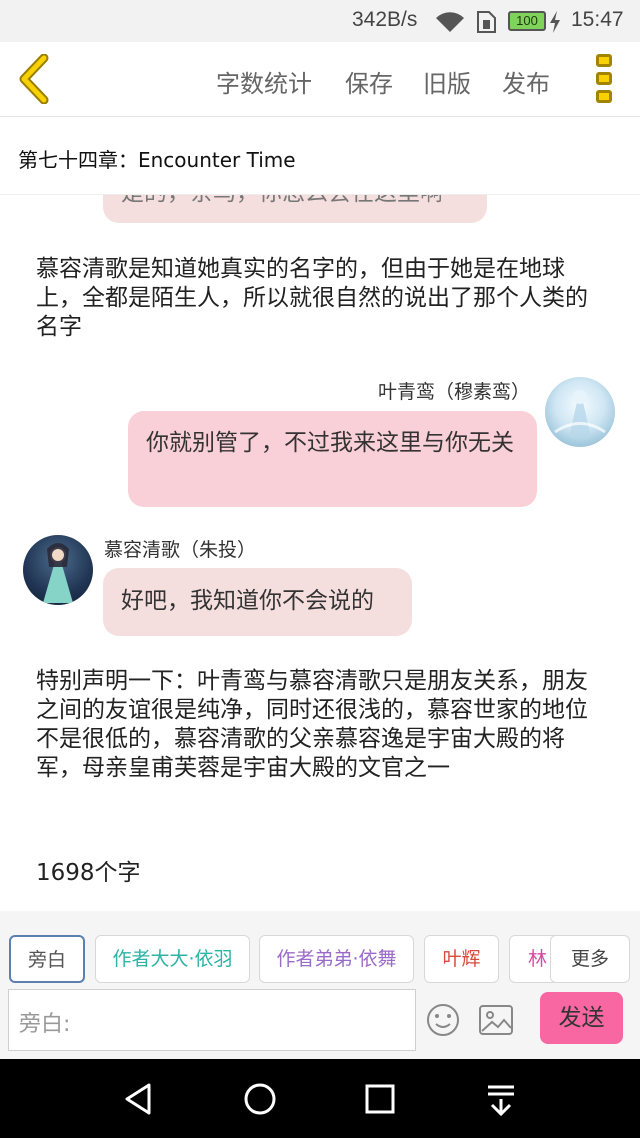  Describe the element at coordinates (461, 959) in the screenshot. I see `chip-character: 叶辉` at that location.